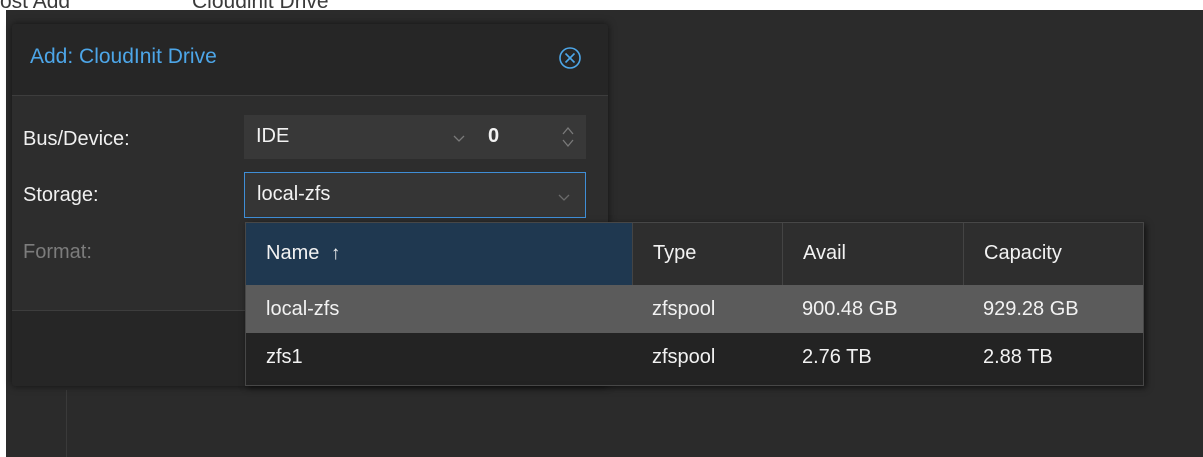 Image resolution: width=1203 pixels, height=457 pixels. Describe the element at coordinates (873, 254) in the screenshot. I see `column-header-avail: Avail` at that location.